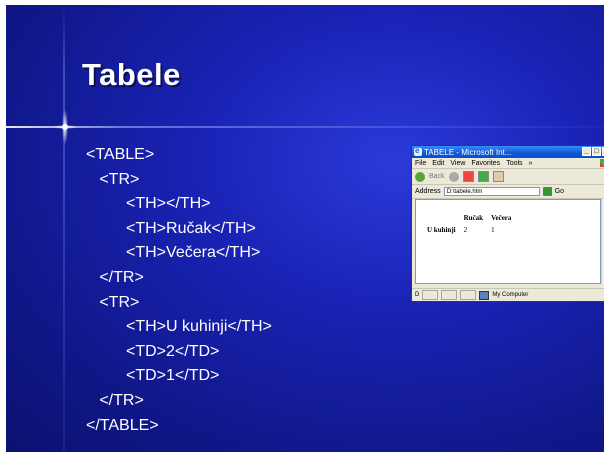  What do you see at coordinates (469, 224) in the screenshot?
I see `rendered-table: Ručak Večera U kuhinji 2 1` at bounding box center [469, 224].